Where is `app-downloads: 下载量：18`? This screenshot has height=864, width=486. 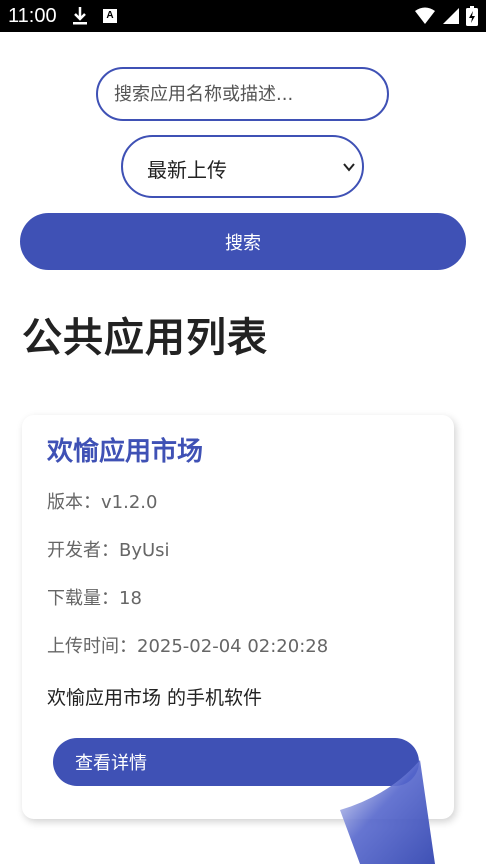
app-downloads: 下载量：18 is located at coordinates (94, 598).